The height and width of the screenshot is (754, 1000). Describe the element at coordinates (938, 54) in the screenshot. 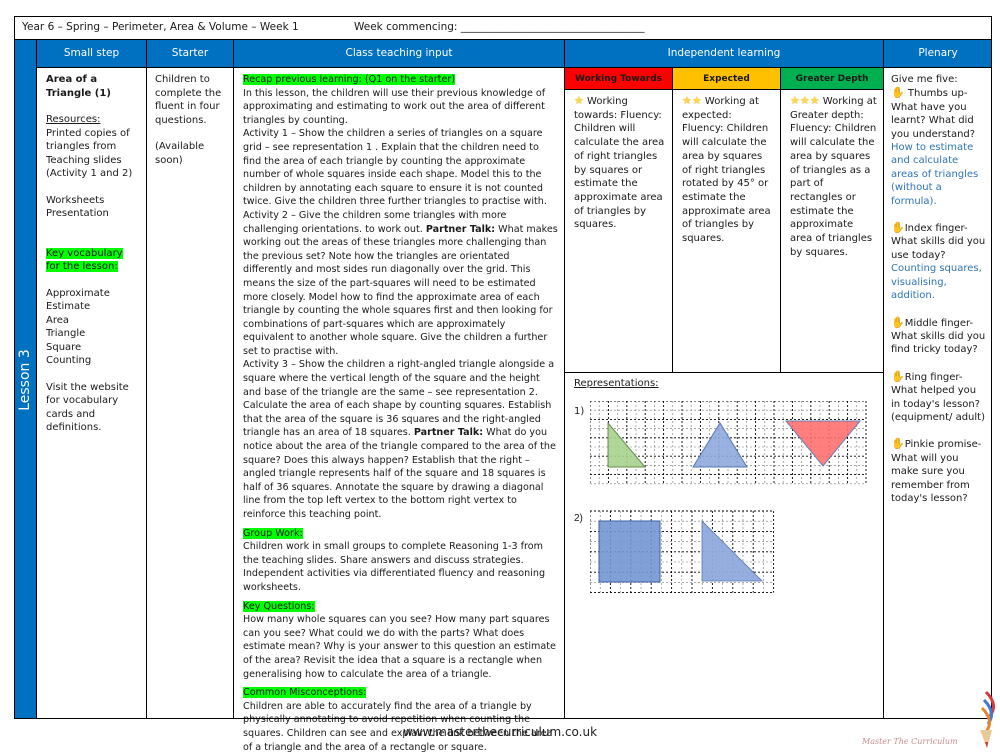

I see `header-plenary: Plenary` at that location.